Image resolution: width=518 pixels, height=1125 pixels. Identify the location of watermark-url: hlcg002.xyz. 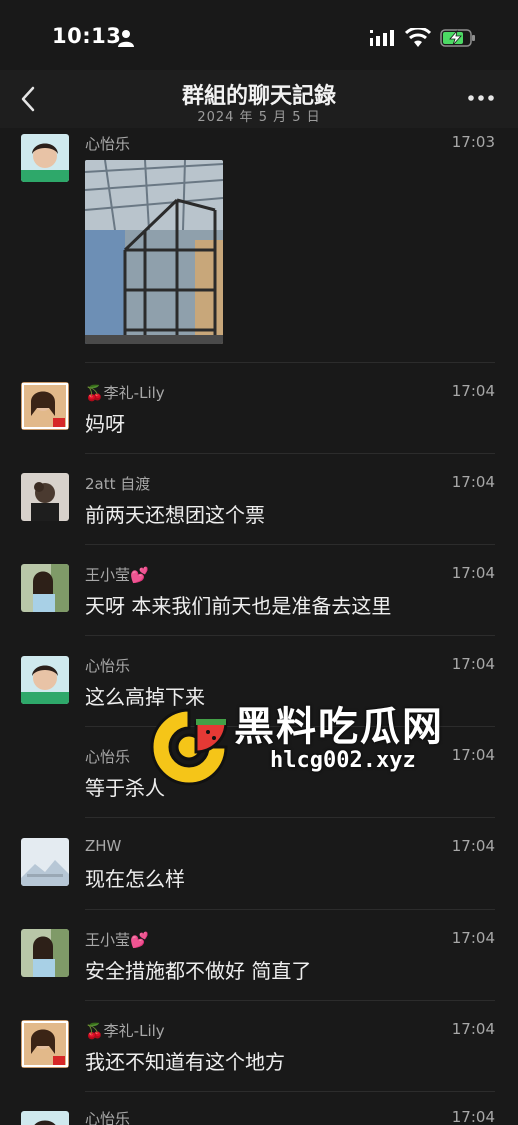
(343, 760).